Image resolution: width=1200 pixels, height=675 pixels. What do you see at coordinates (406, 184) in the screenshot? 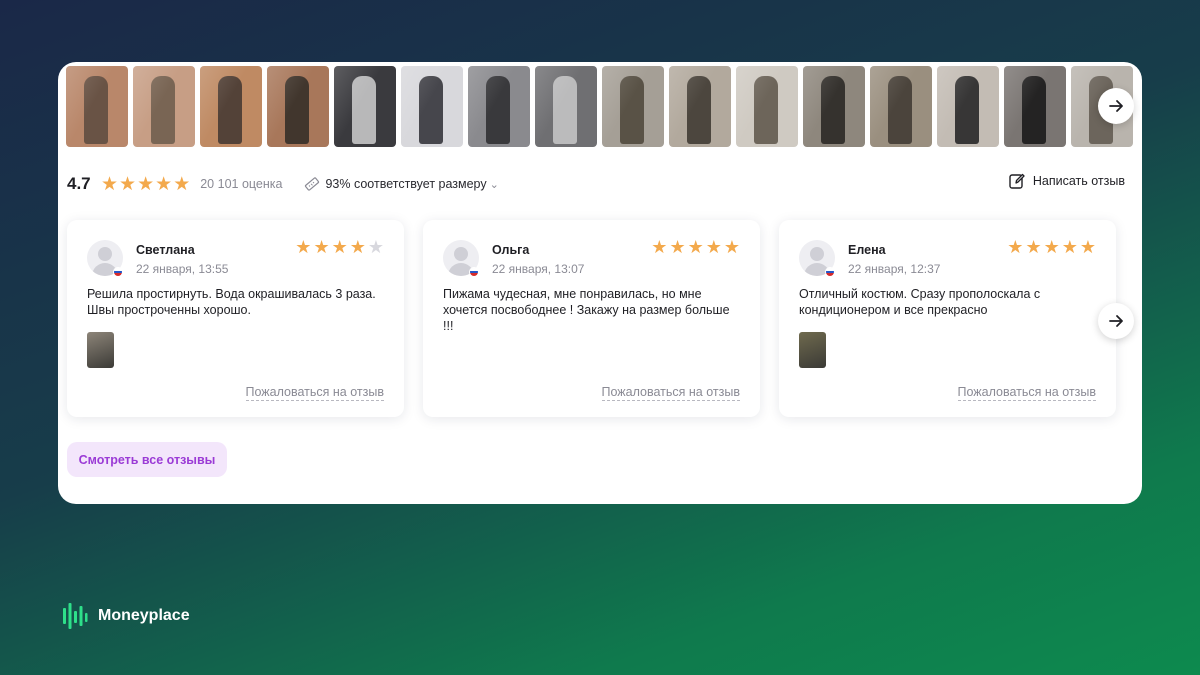
I see `size-fit-text: 93% соответствует размеру` at bounding box center [406, 184].